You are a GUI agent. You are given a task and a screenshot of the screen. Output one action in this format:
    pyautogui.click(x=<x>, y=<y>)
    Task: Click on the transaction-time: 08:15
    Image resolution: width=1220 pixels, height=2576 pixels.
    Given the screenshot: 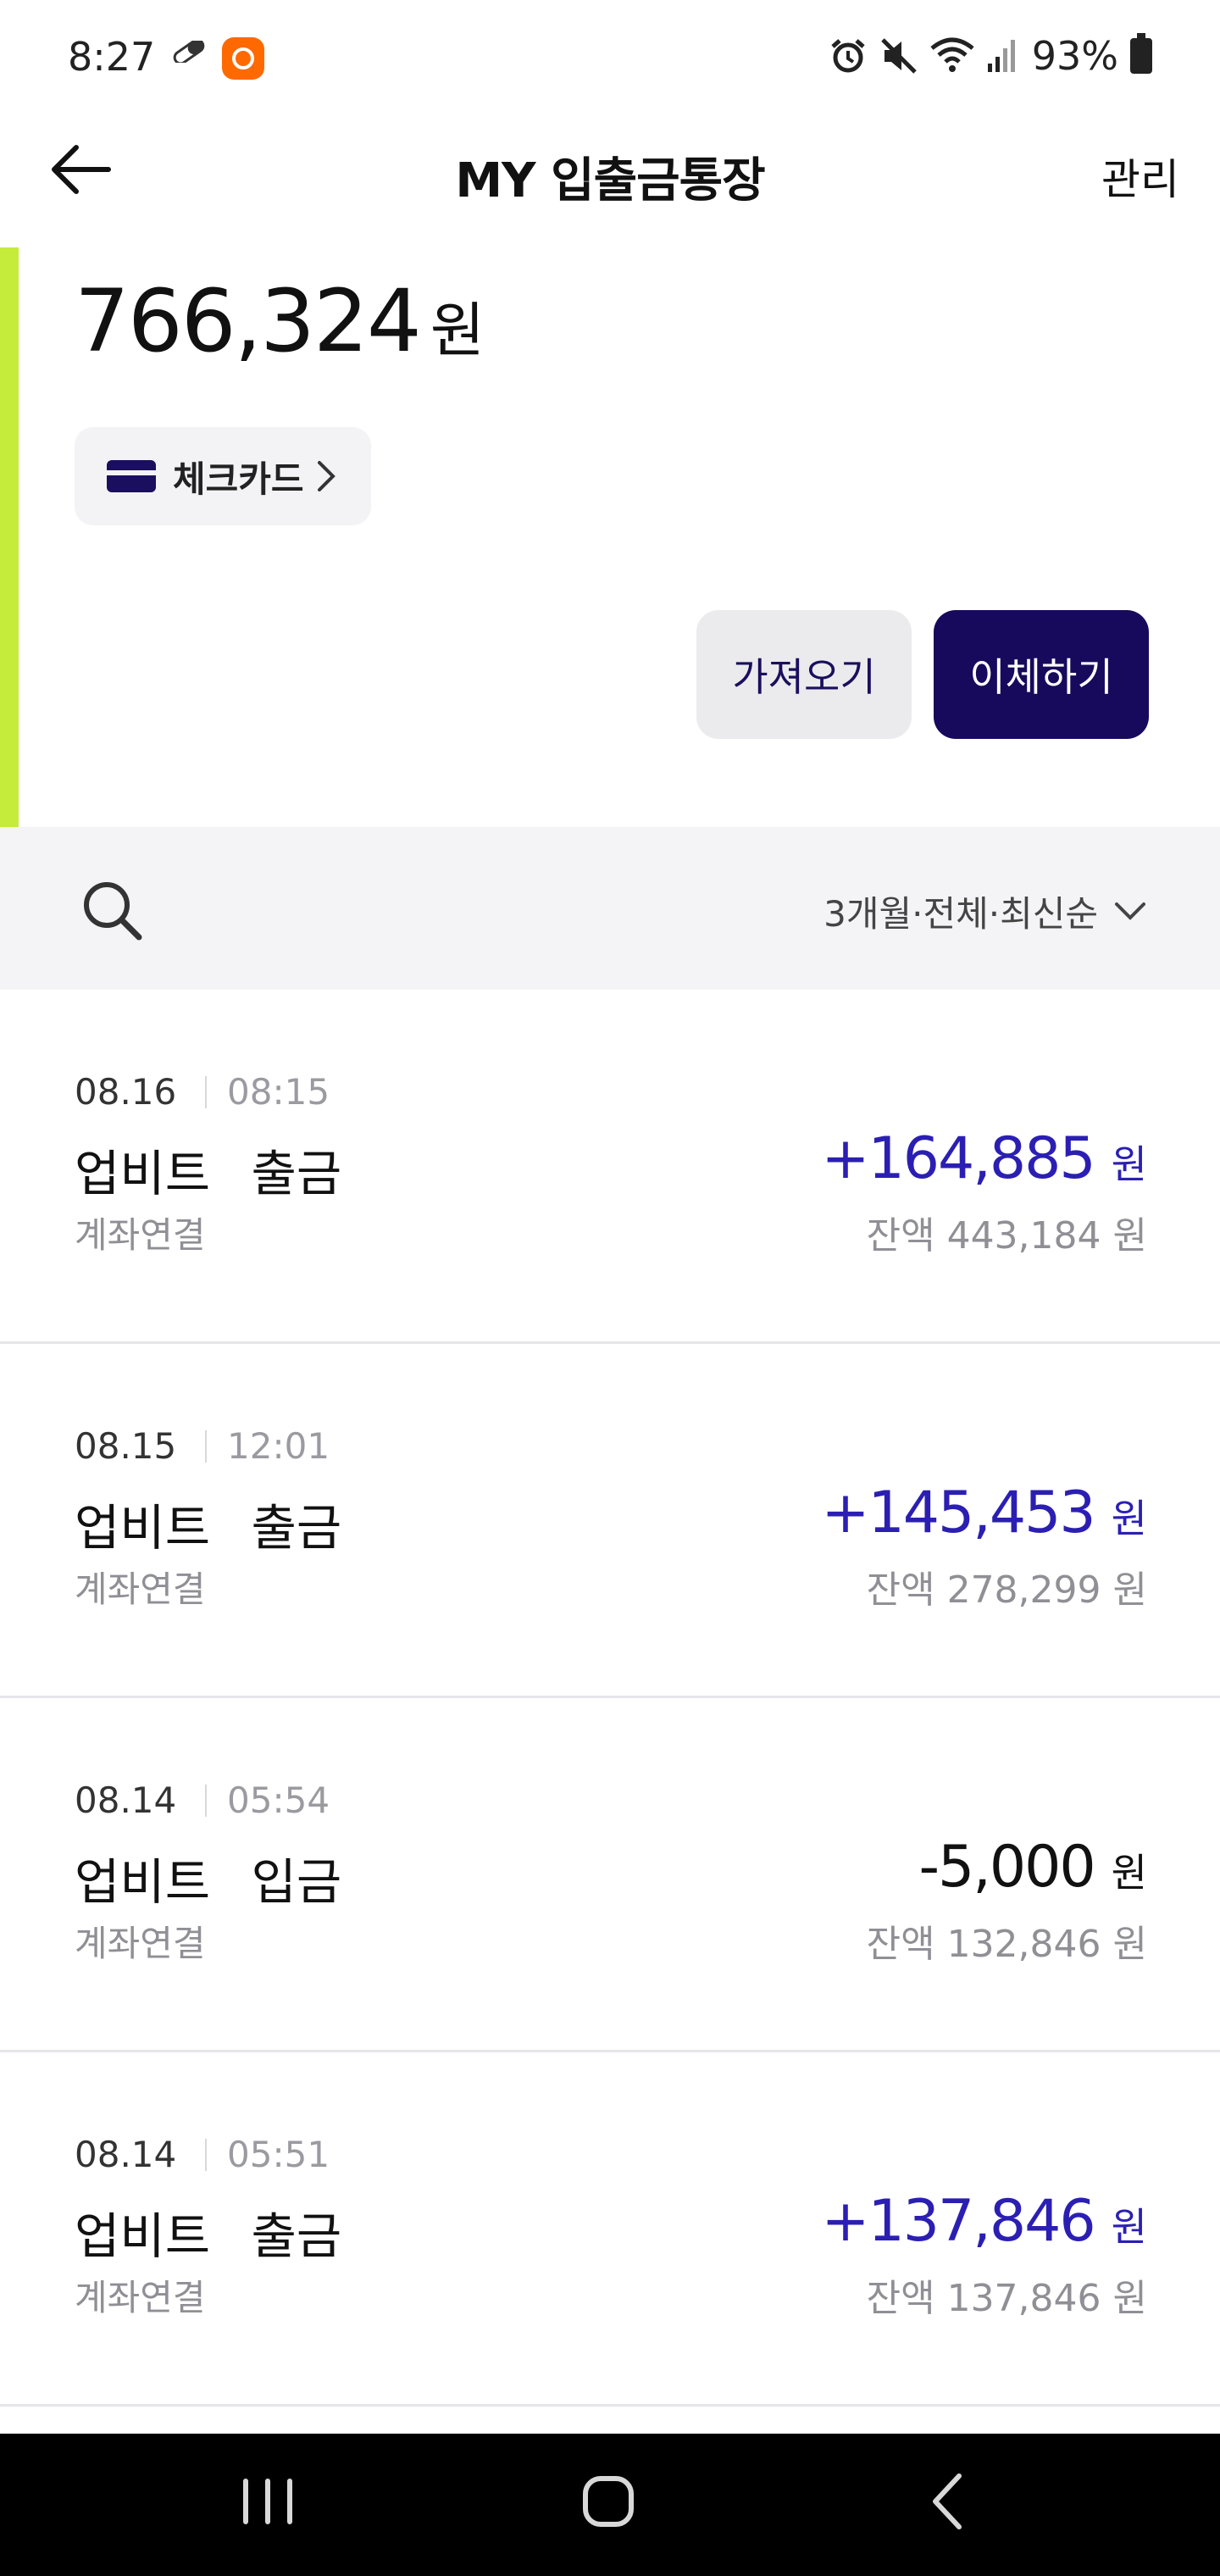 What is the action you would take?
    pyautogui.click(x=278, y=1092)
    